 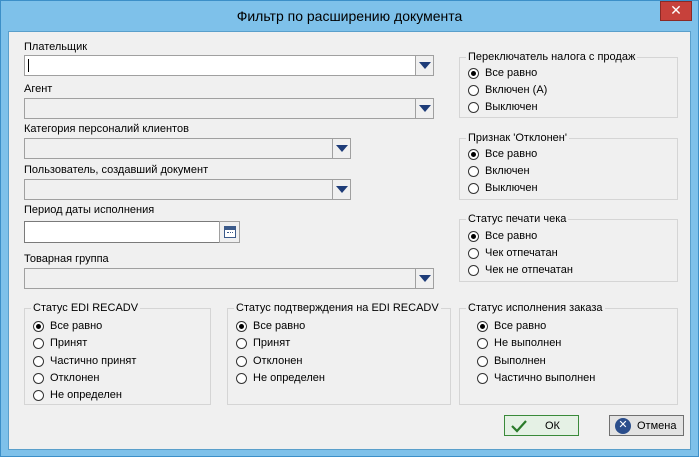 What do you see at coordinates (516, 90) in the screenshot?
I see `radio-label: Включен (А)` at bounding box center [516, 90].